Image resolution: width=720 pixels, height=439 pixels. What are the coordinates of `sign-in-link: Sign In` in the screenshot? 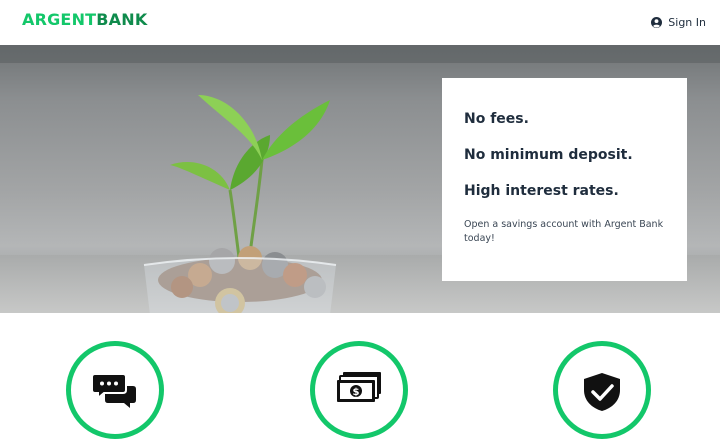 It's located at (678, 22).